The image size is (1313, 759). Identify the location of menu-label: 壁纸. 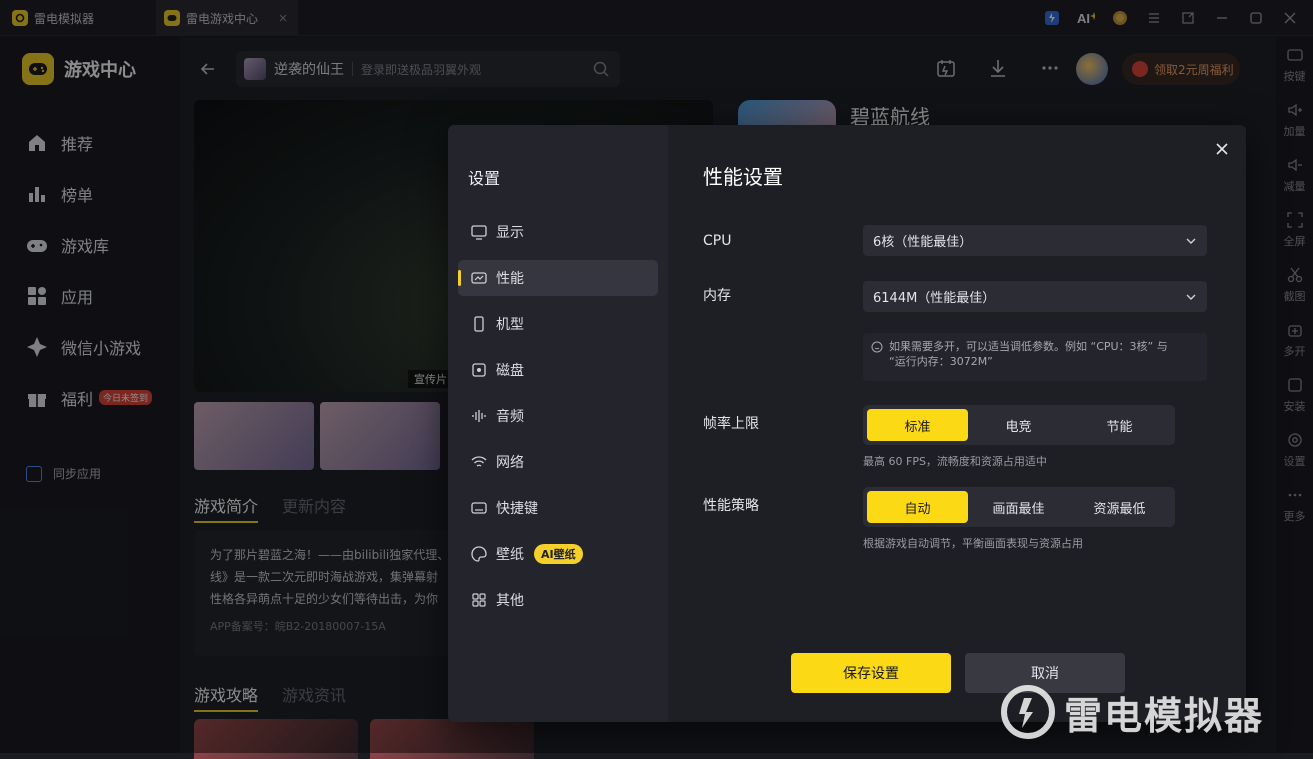
(510, 555).